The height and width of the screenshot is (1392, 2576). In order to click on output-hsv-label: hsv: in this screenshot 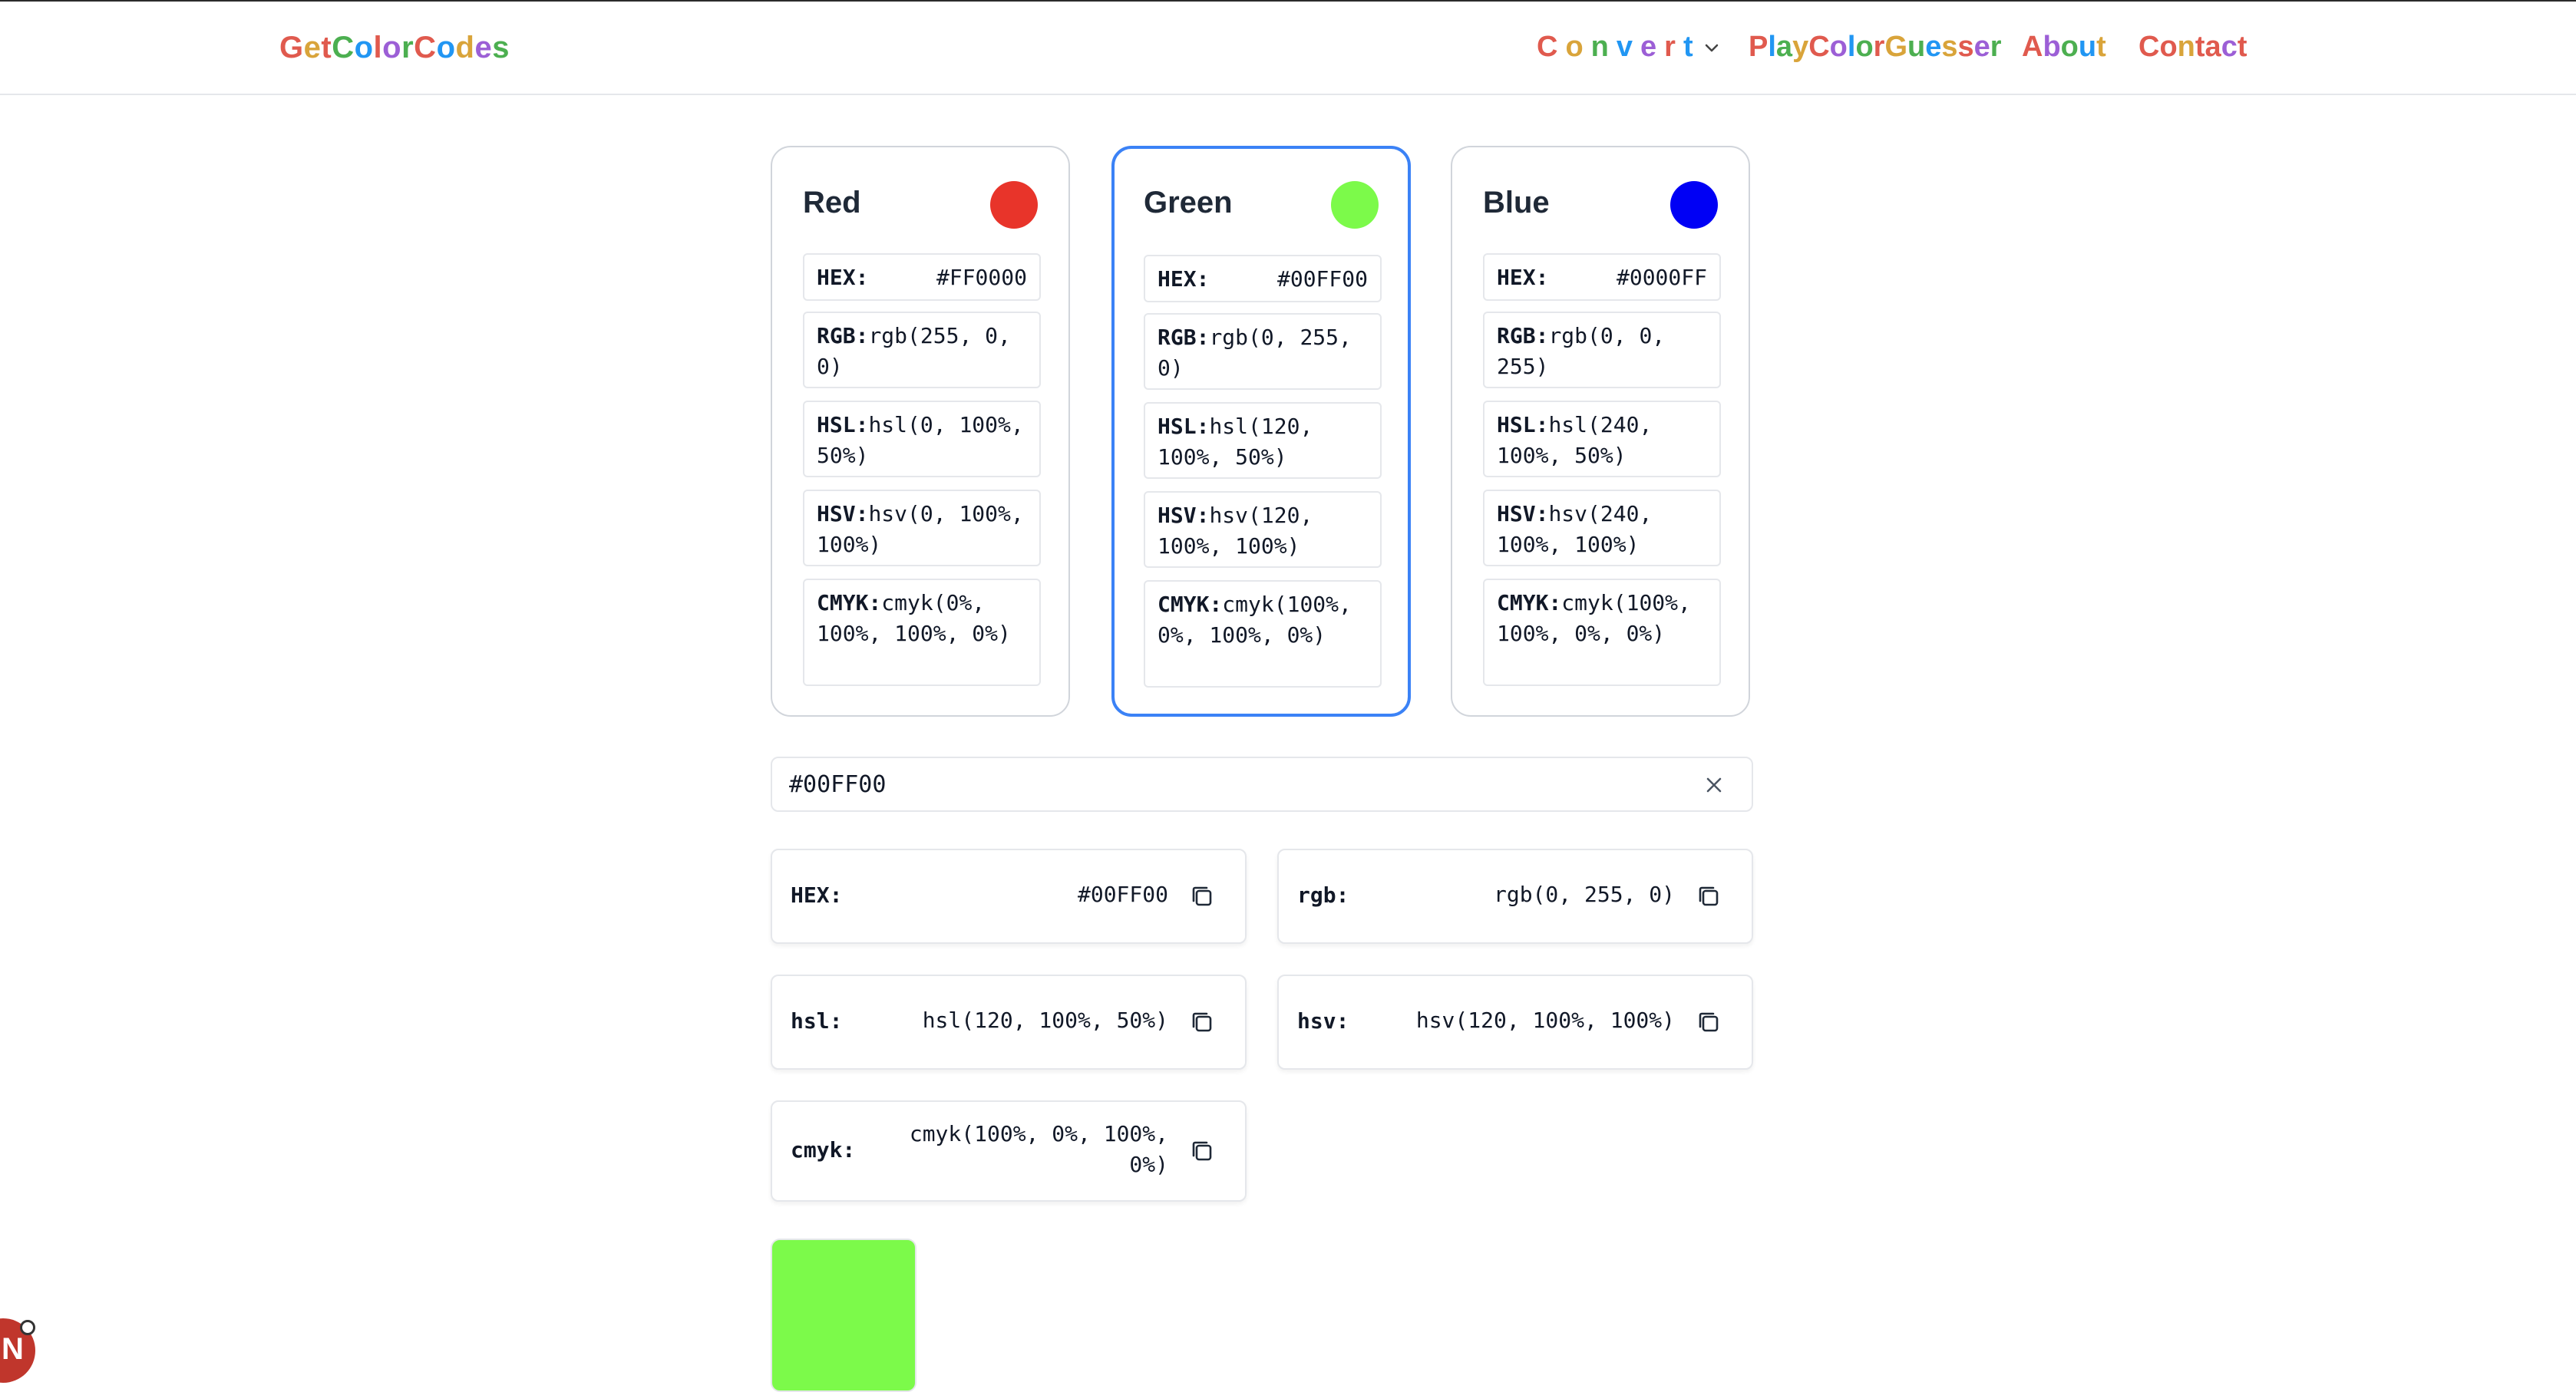, I will do `click(1323, 1021)`.